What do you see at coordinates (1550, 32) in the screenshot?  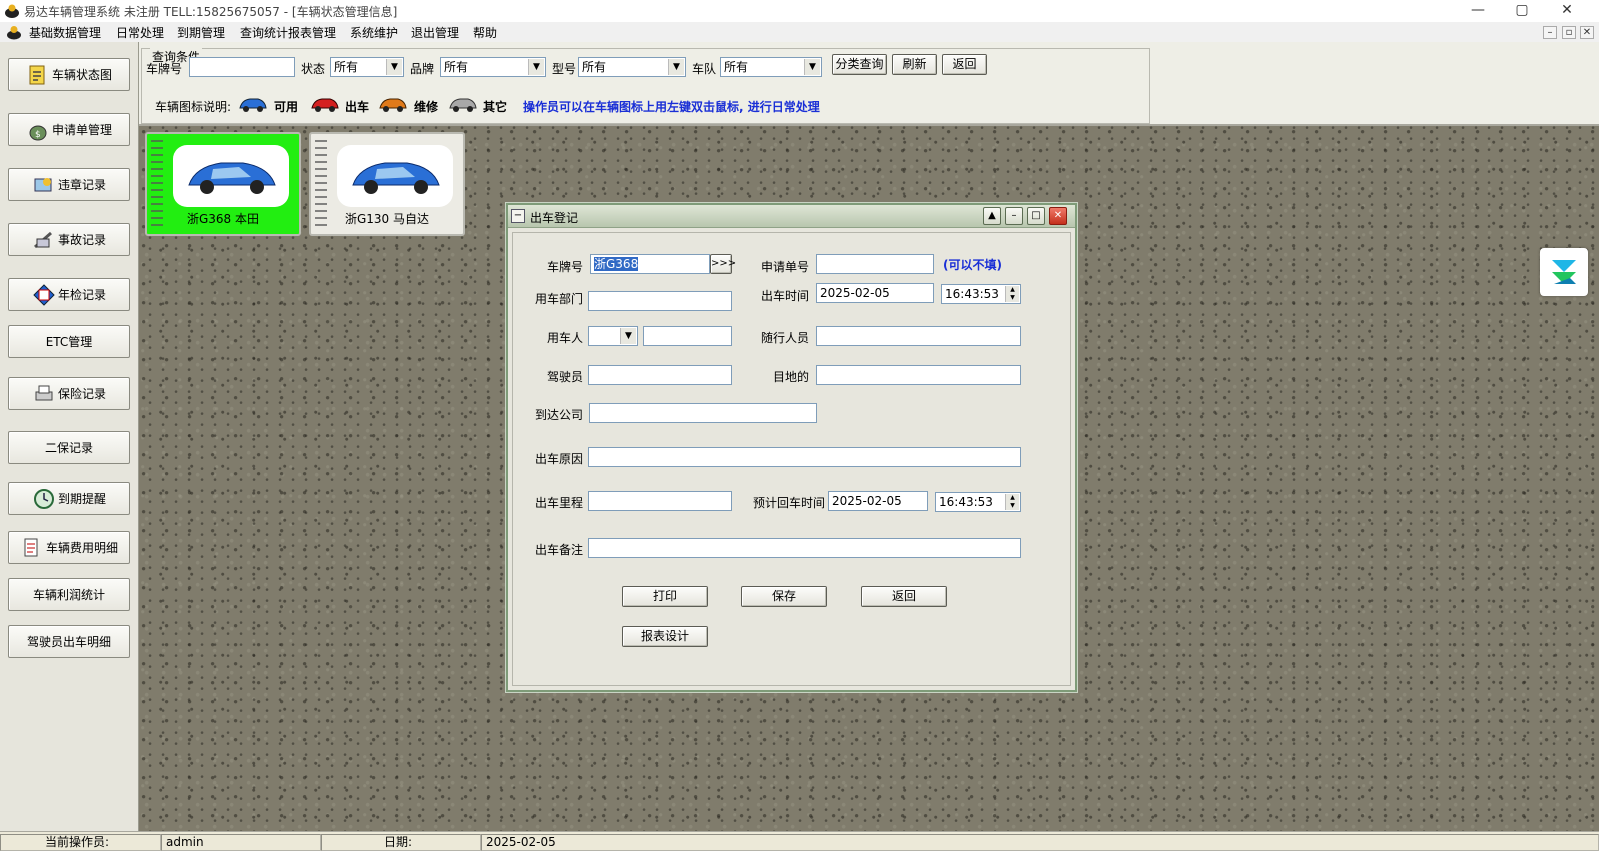 I see `mdi-minimize-button: –` at bounding box center [1550, 32].